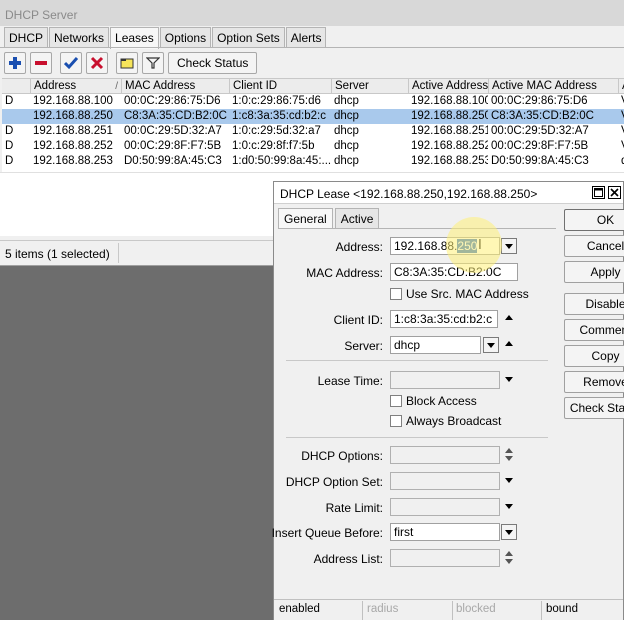 The image size is (624, 620). Describe the element at coordinates (327, 533) in the screenshot. I see `insert-queue-before-label: Insert Queue Before:` at that location.